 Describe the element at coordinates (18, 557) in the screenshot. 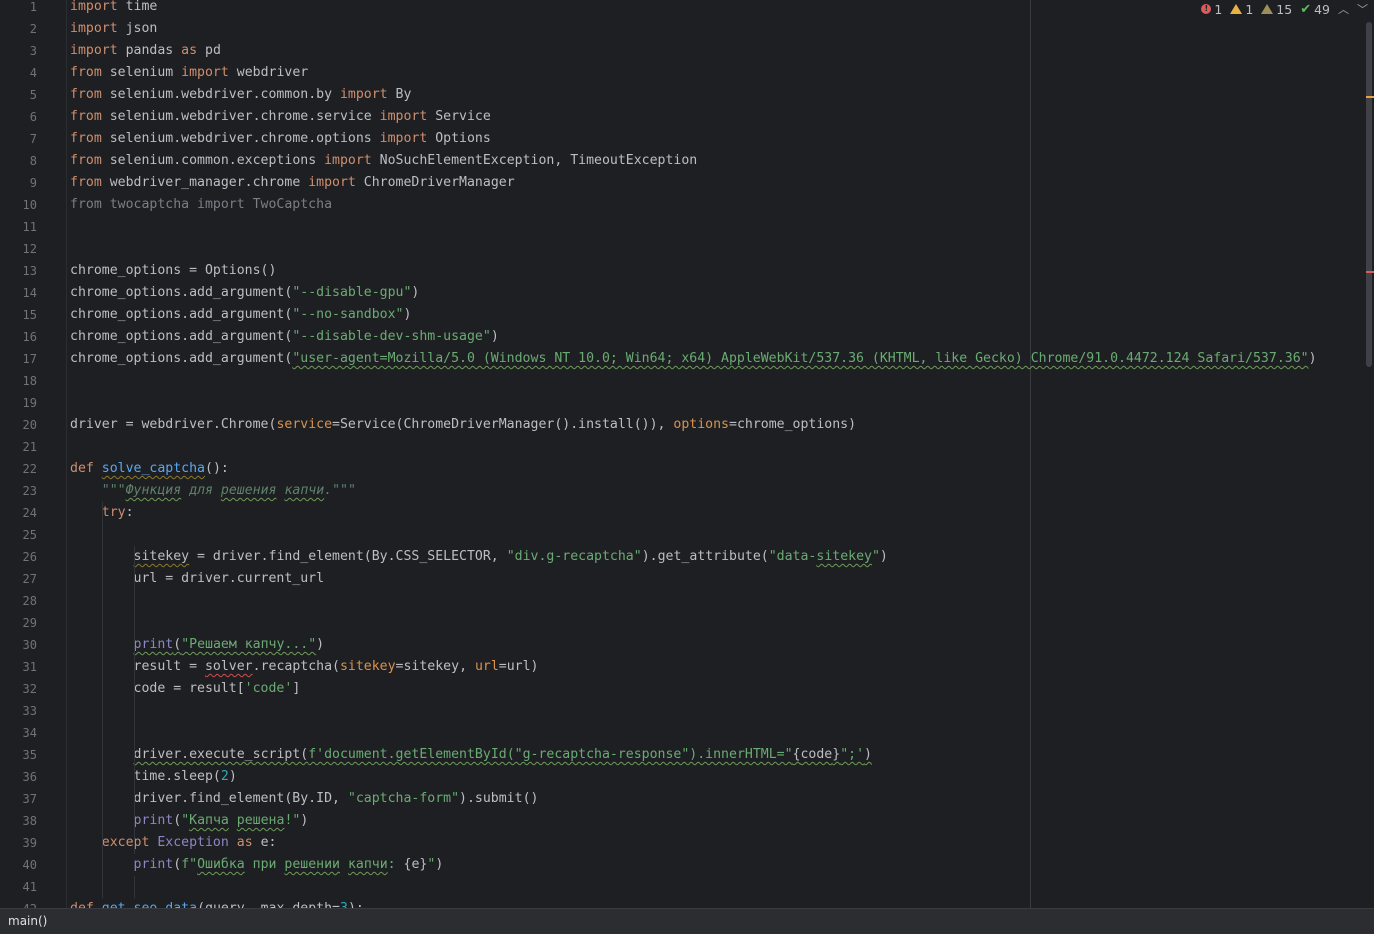

I see `line-number: 26` at that location.